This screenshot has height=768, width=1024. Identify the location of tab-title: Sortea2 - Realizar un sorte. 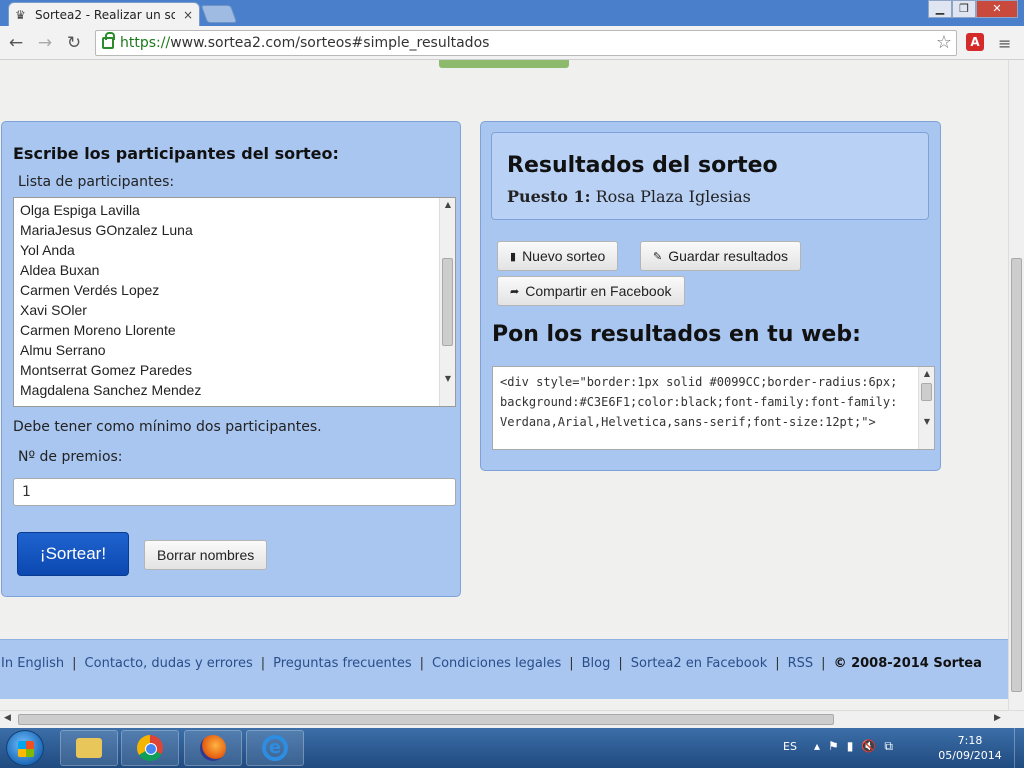
(105, 14).